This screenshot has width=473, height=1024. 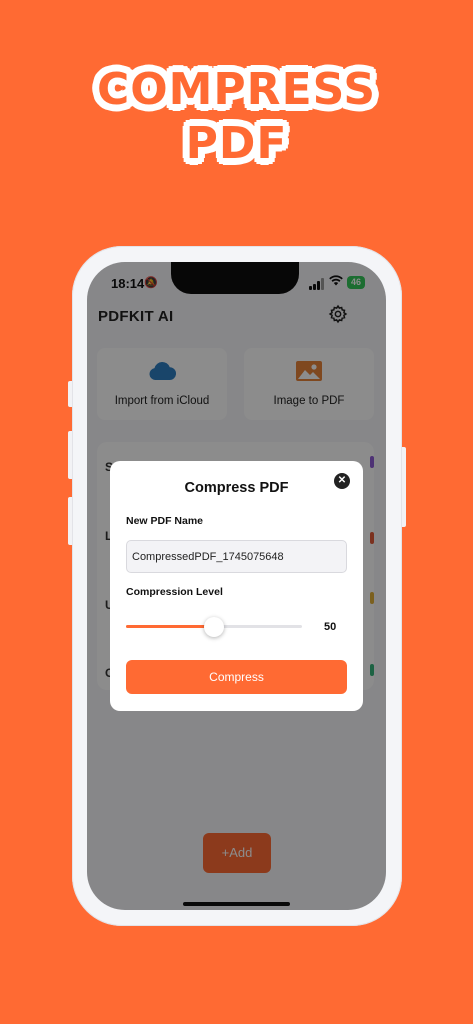 I want to click on slider-thumb, so click(x=214, y=627).